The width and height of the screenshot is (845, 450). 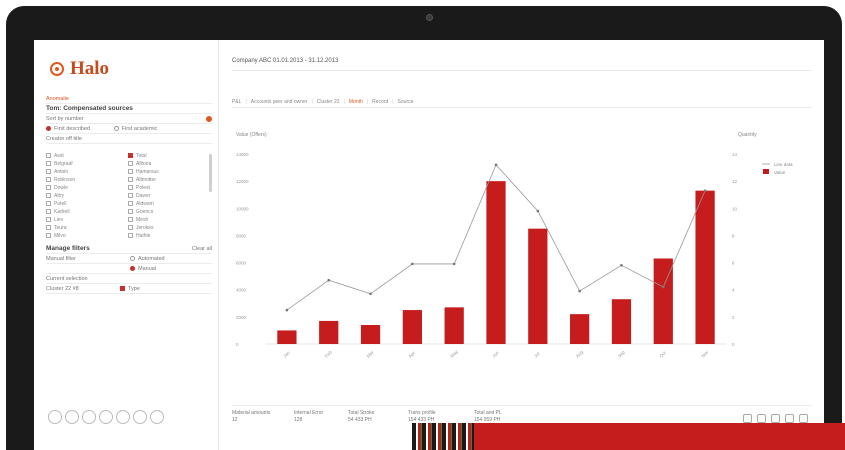 I want to click on type-check-icon, so click(x=122, y=289).